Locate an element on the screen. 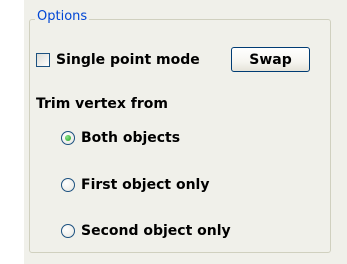 The height and width of the screenshot is (264, 347). radio-second-object-only-label: Second object only is located at coordinates (156, 231).